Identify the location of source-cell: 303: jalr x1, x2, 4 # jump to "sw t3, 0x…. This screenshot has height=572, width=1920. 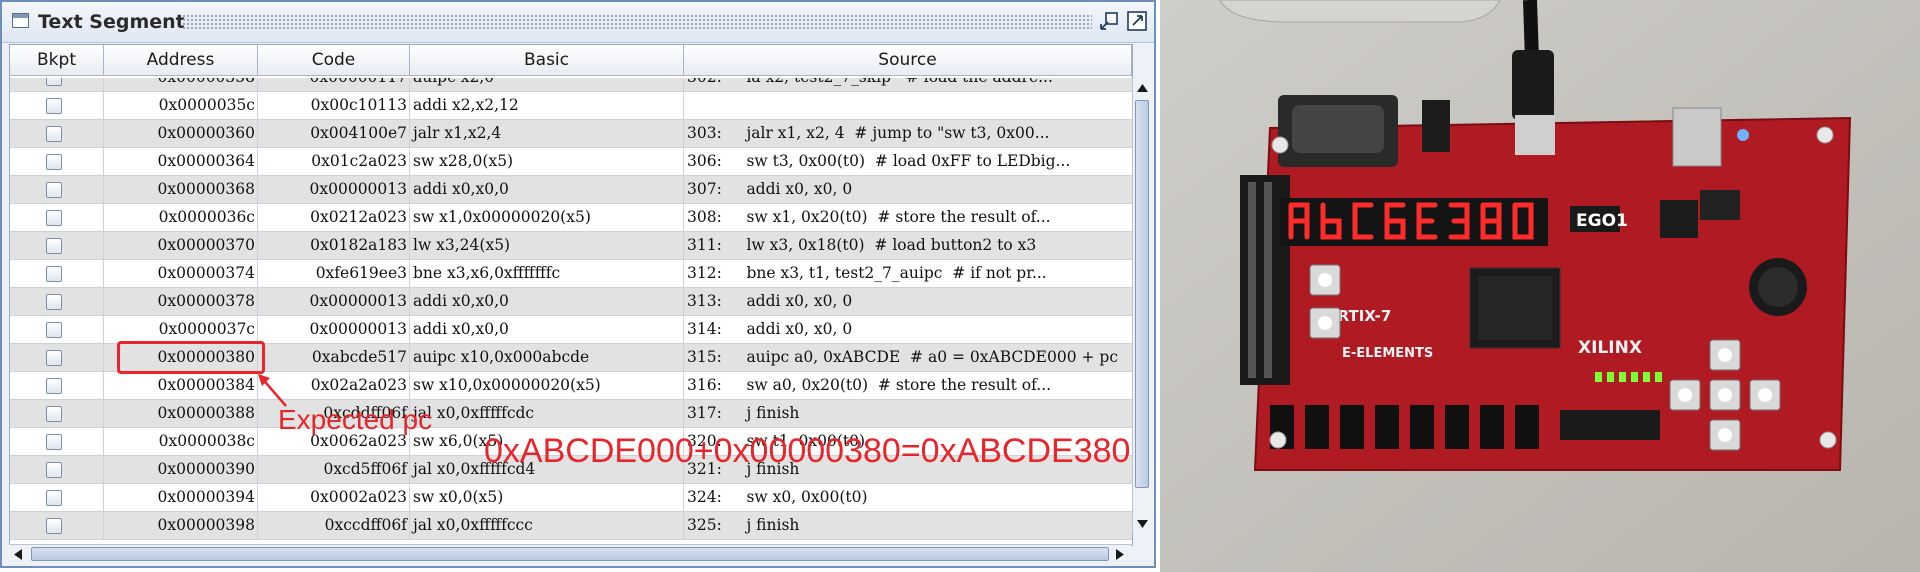
(908, 134).